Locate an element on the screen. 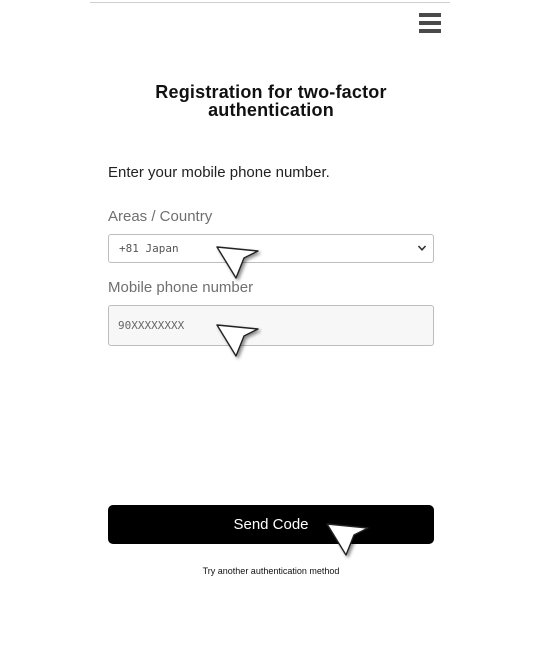 The width and height of the screenshot is (540, 647). hamburger-menu-icon is located at coordinates (430, 23).